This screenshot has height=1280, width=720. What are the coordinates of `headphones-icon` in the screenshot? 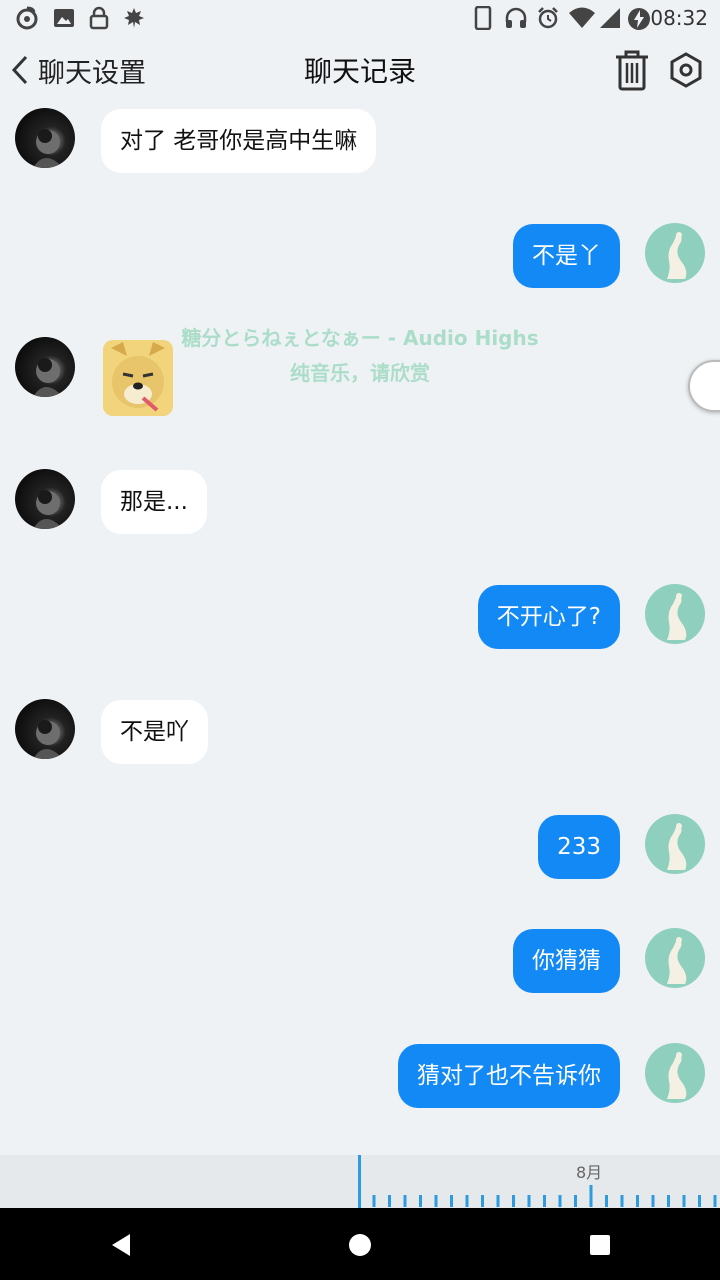 It's located at (516, 17).